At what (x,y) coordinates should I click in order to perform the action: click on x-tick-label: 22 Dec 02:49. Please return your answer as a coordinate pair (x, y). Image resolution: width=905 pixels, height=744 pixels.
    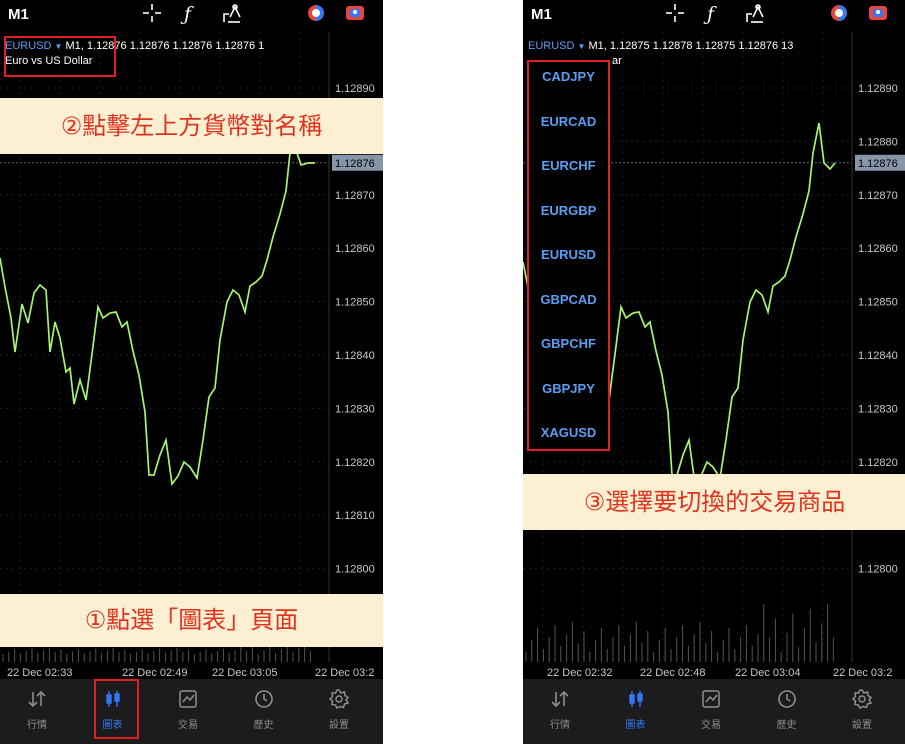
    Looking at the image, I should click on (154, 673).